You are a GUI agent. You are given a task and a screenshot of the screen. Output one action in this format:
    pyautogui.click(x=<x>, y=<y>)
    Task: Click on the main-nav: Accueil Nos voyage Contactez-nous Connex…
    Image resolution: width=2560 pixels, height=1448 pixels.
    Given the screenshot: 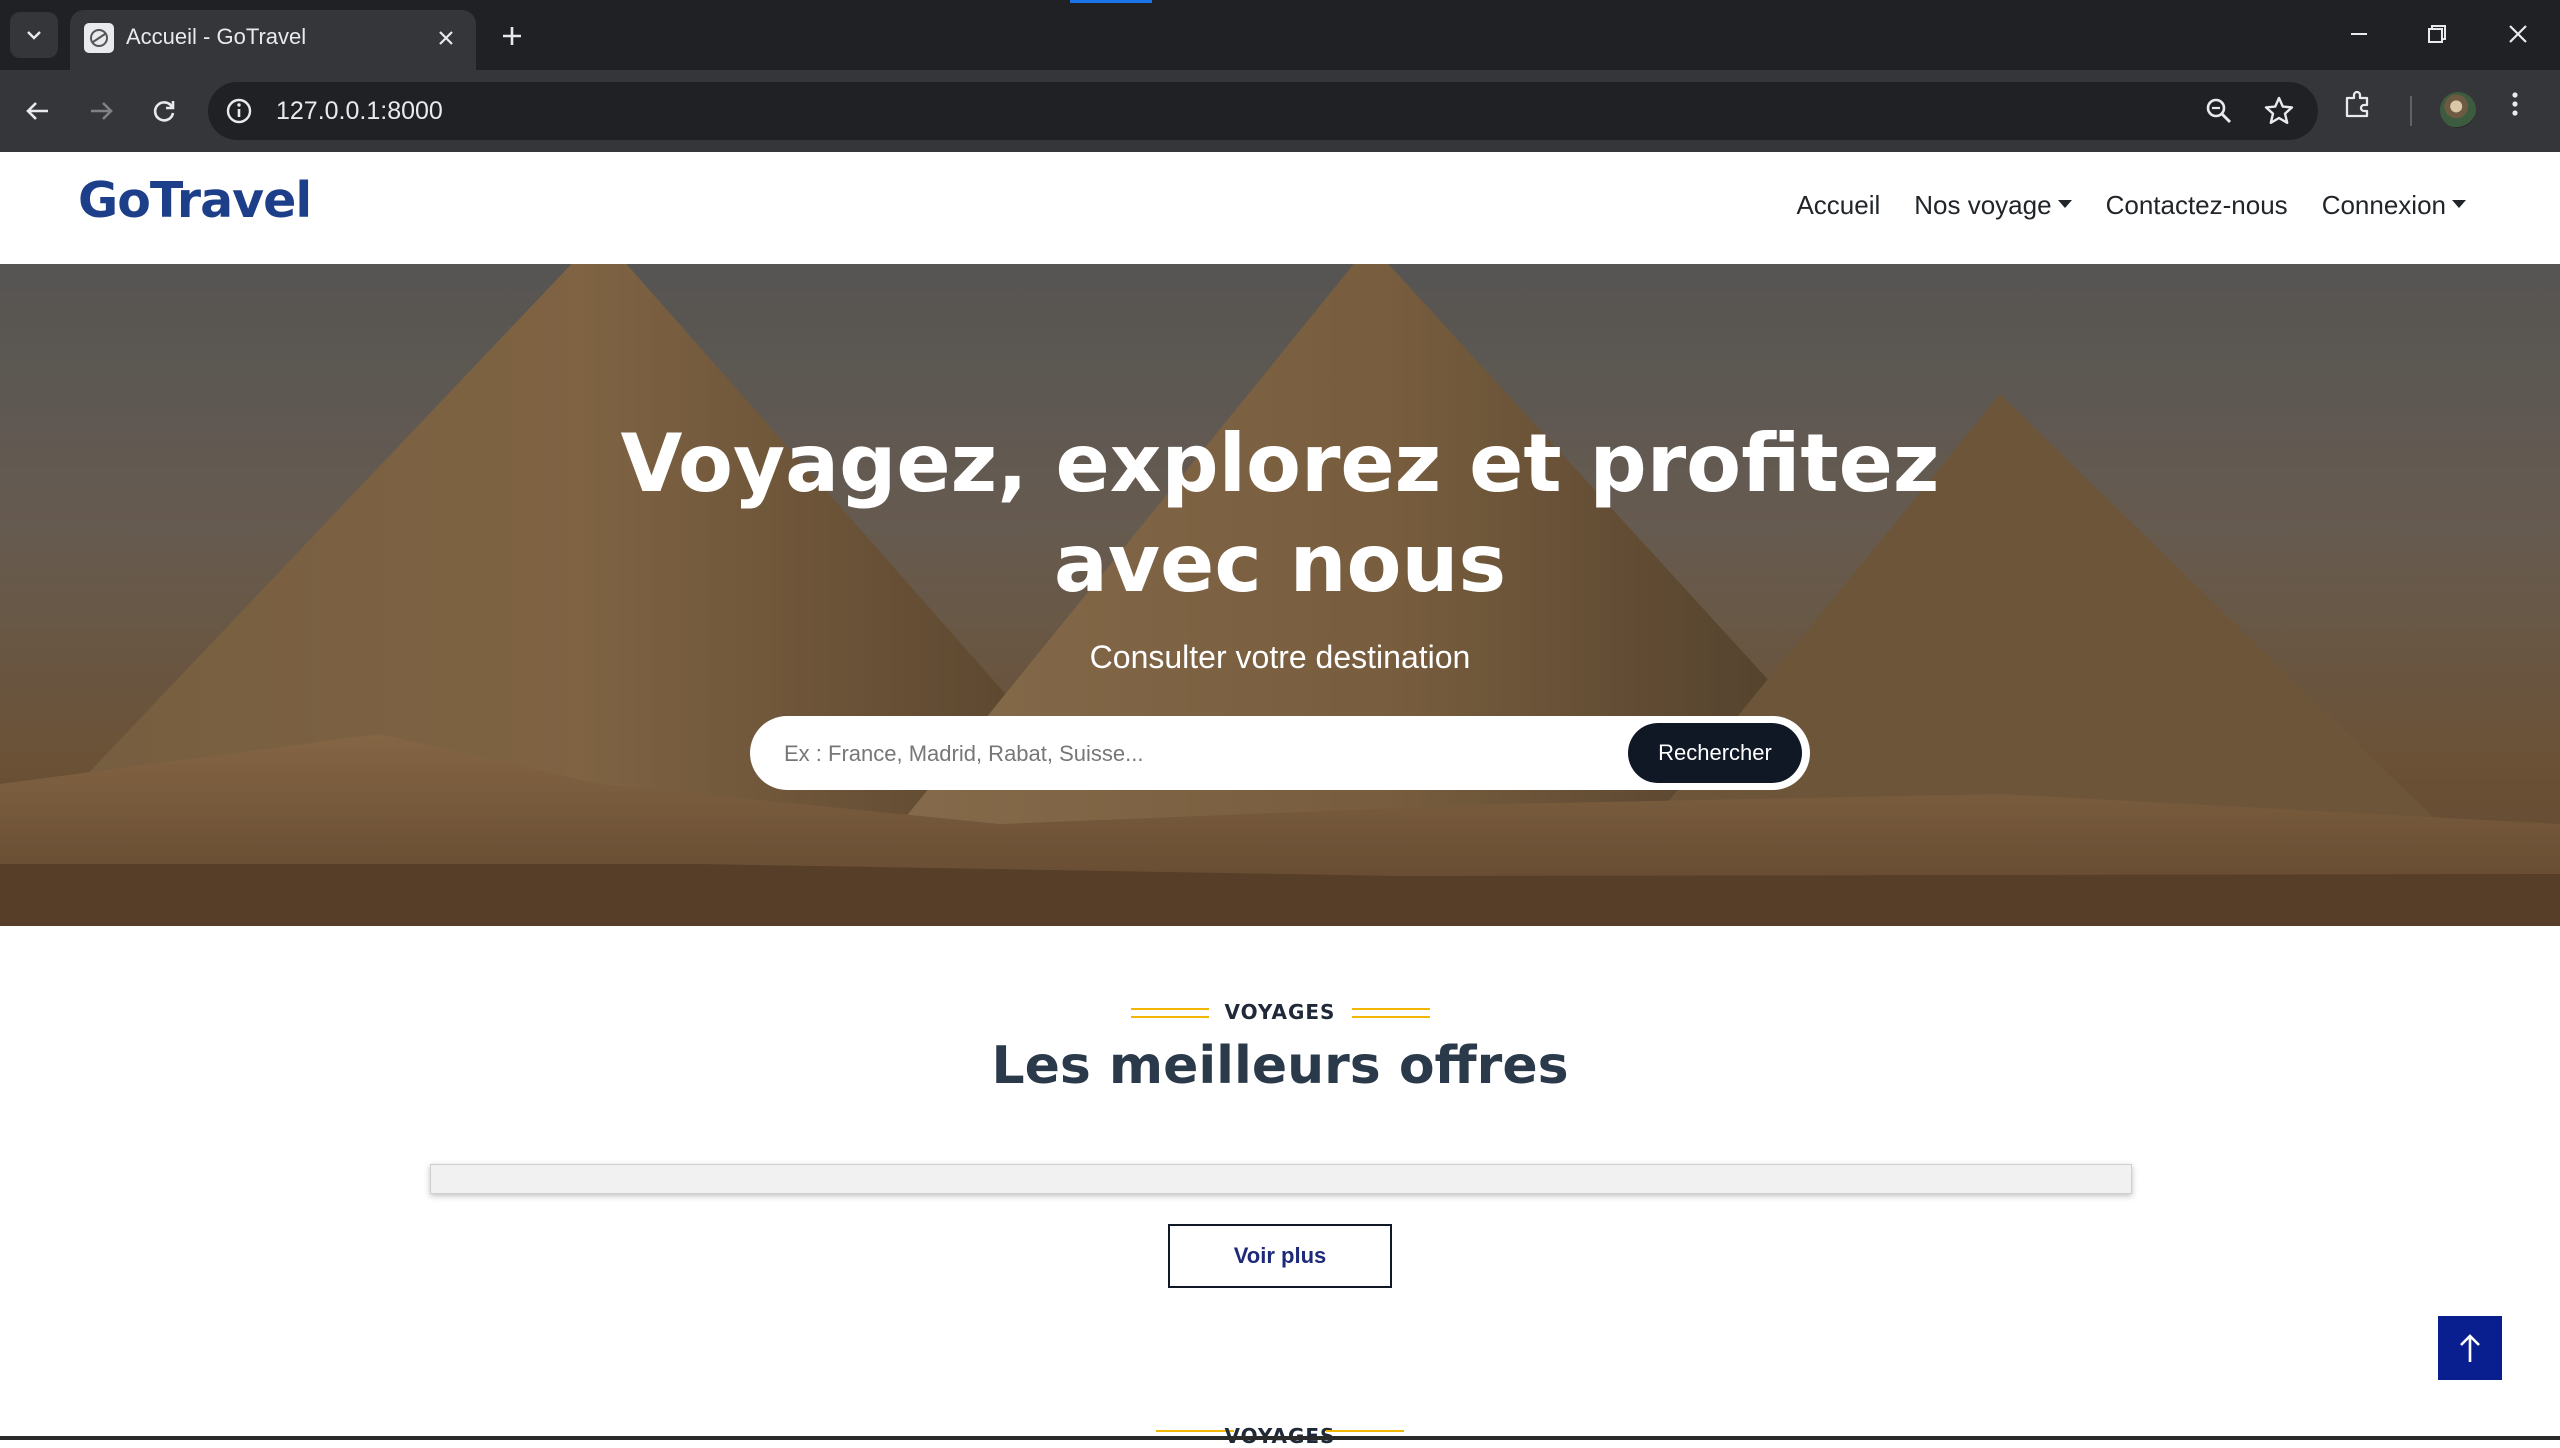 What is the action you would take?
    pyautogui.click(x=2131, y=205)
    